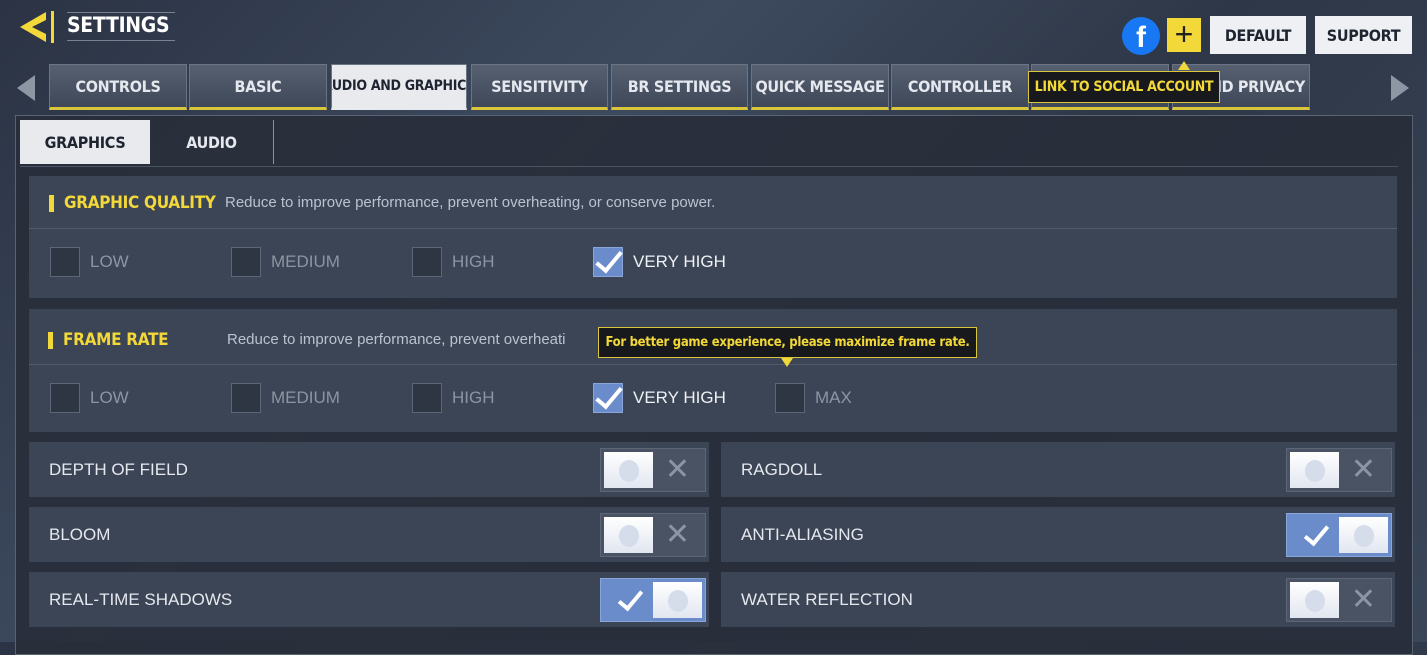  Describe the element at coordinates (132, 203) in the screenshot. I see `section-title: GRAPHIC QUALITY` at that location.